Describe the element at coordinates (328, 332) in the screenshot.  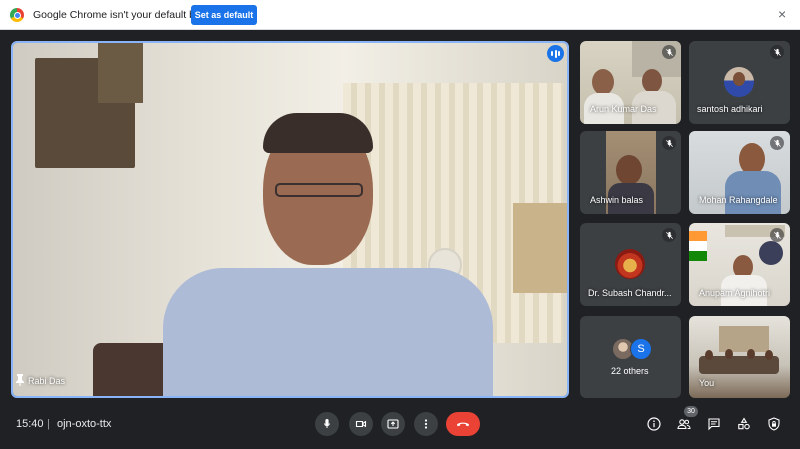
I see `speaker-body` at that location.